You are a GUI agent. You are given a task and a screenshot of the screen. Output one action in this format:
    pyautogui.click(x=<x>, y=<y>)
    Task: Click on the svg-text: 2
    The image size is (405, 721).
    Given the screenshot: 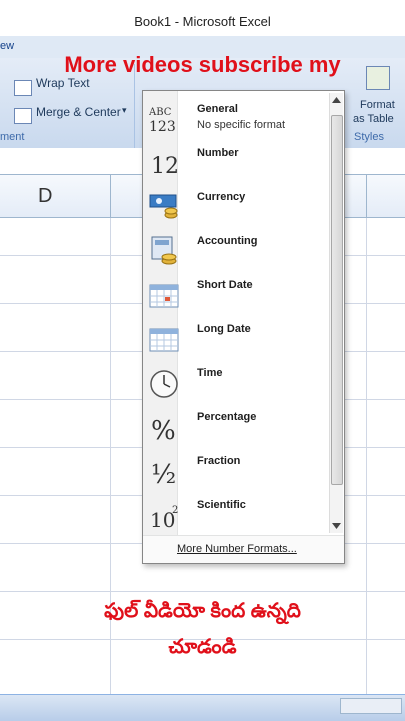 What is the action you would take?
    pyautogui.click(x=175, y=510)
    